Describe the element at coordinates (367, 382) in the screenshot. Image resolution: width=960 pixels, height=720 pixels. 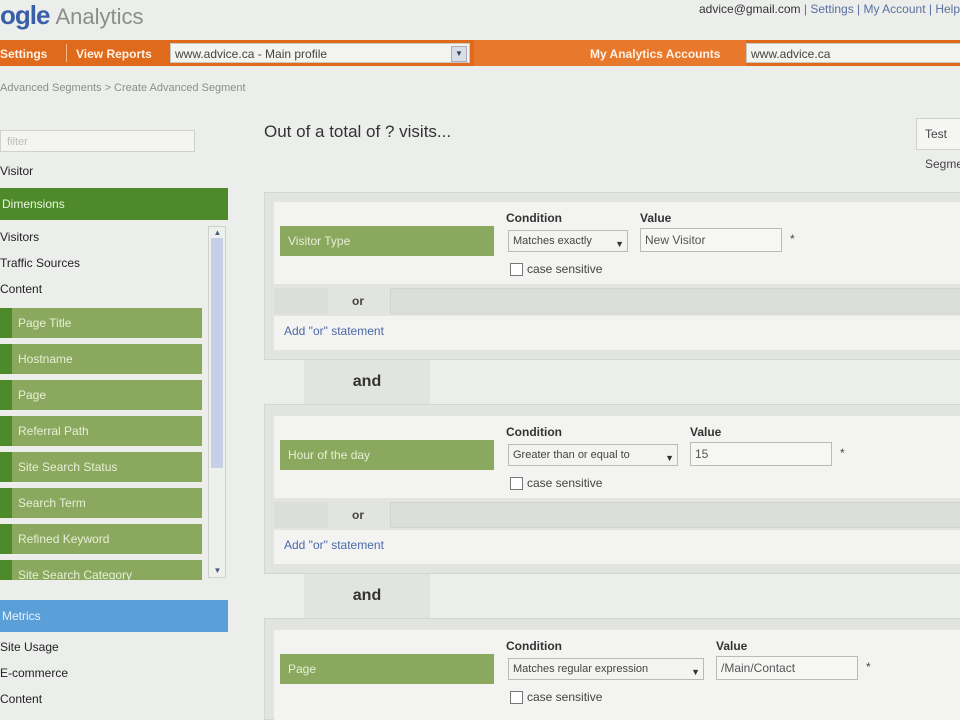
I see `and-separator-1: and` at that location.